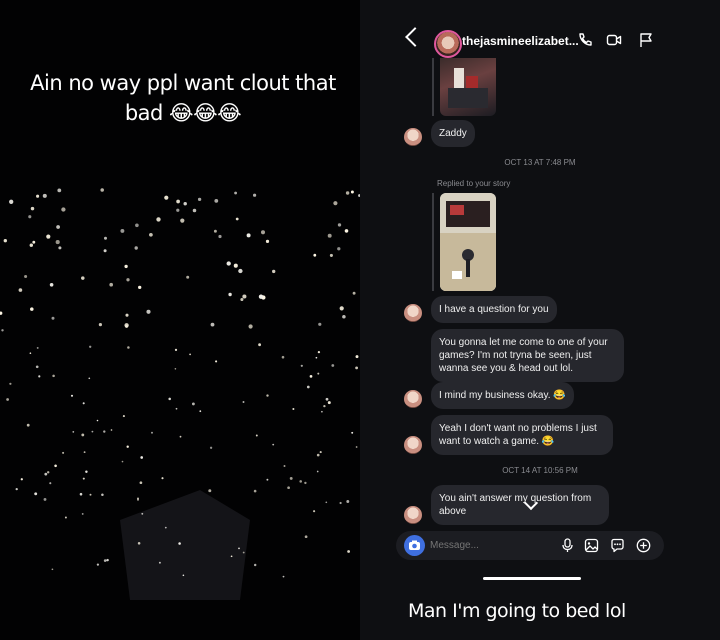  I want to click on plus-icon, so click(643, 545).